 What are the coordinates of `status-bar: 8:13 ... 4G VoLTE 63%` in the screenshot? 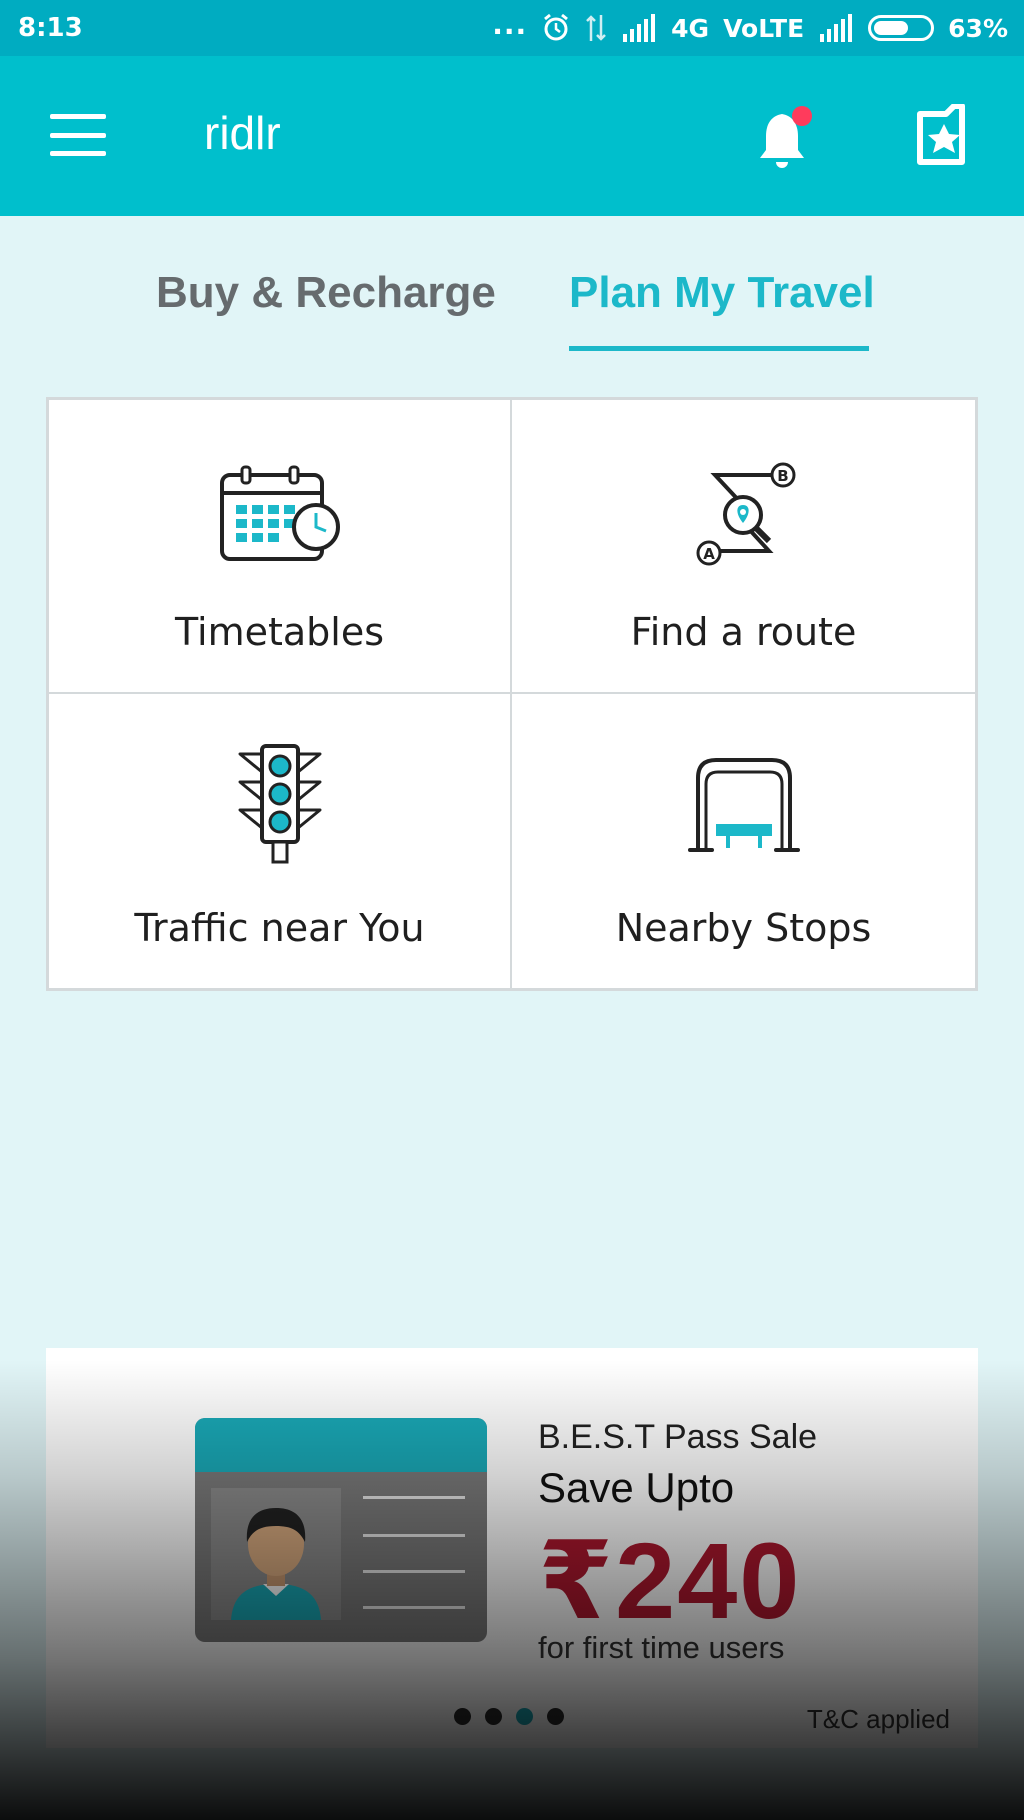 It's located at (512, 28).